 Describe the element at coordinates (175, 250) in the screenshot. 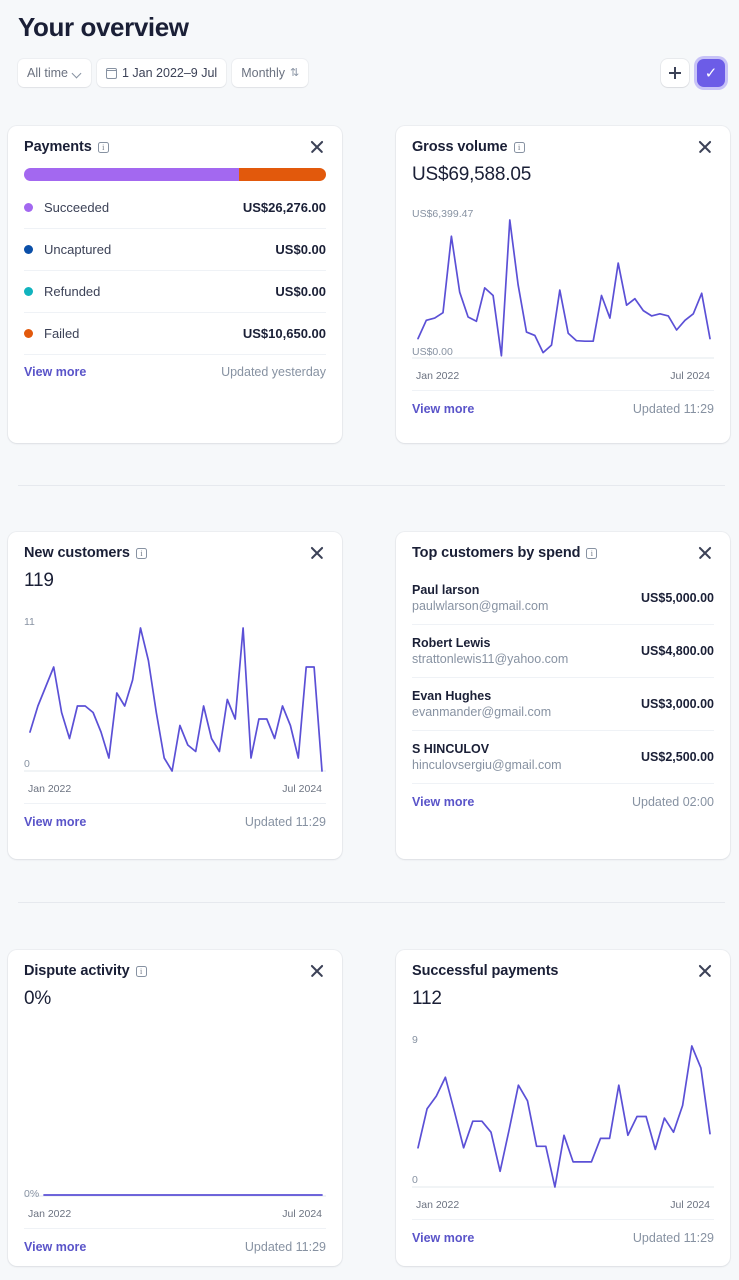

I see `legend-row: Uncaptured US$0.00` at that location.